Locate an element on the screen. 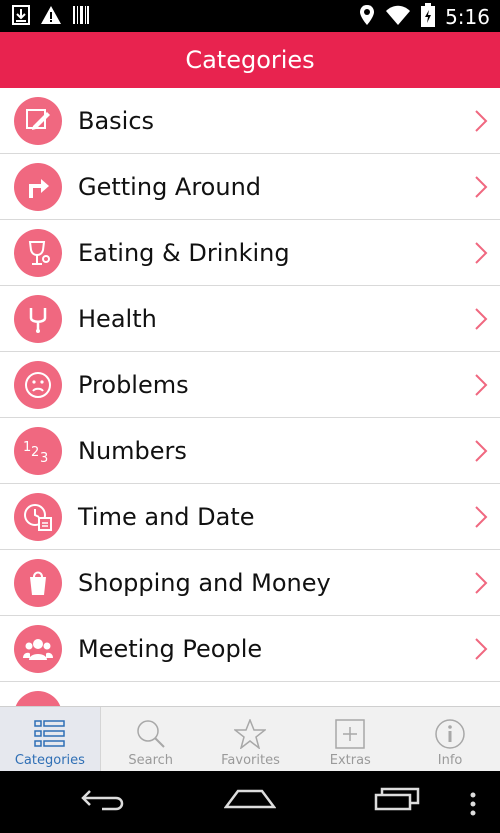 The height and width of the screenshot is (833, 500). category-item-problems: Problems is located at coordinates (250, 385).